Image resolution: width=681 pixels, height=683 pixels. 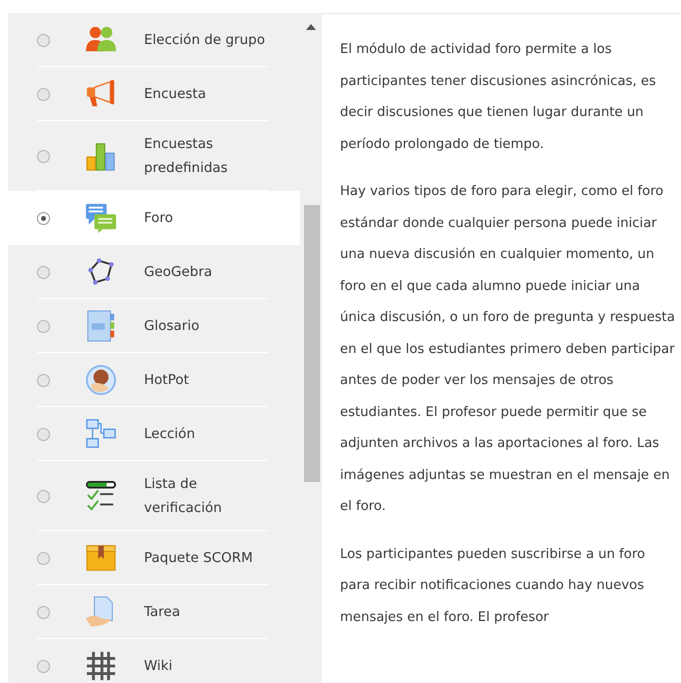 I want to click on scroll-up-icon, so click(x=311, y=27).